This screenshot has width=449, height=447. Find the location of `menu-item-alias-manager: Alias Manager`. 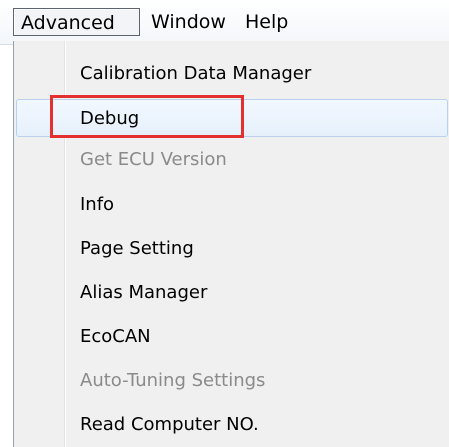

menu-item-alias-manager: Alias Manager is located at coordinates (231, 293).